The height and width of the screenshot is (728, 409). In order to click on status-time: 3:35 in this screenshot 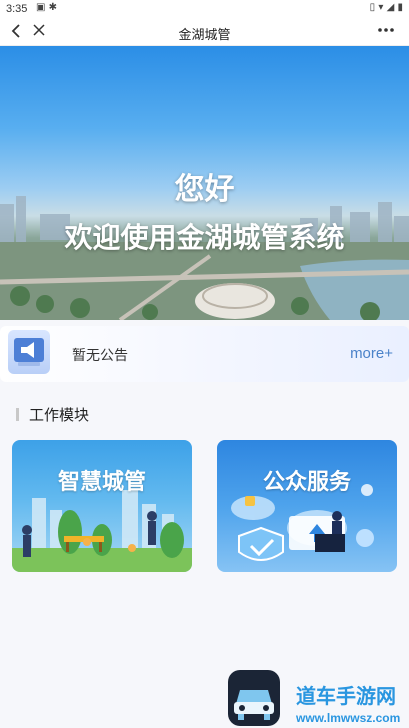, I will do `click(17, 9)`.